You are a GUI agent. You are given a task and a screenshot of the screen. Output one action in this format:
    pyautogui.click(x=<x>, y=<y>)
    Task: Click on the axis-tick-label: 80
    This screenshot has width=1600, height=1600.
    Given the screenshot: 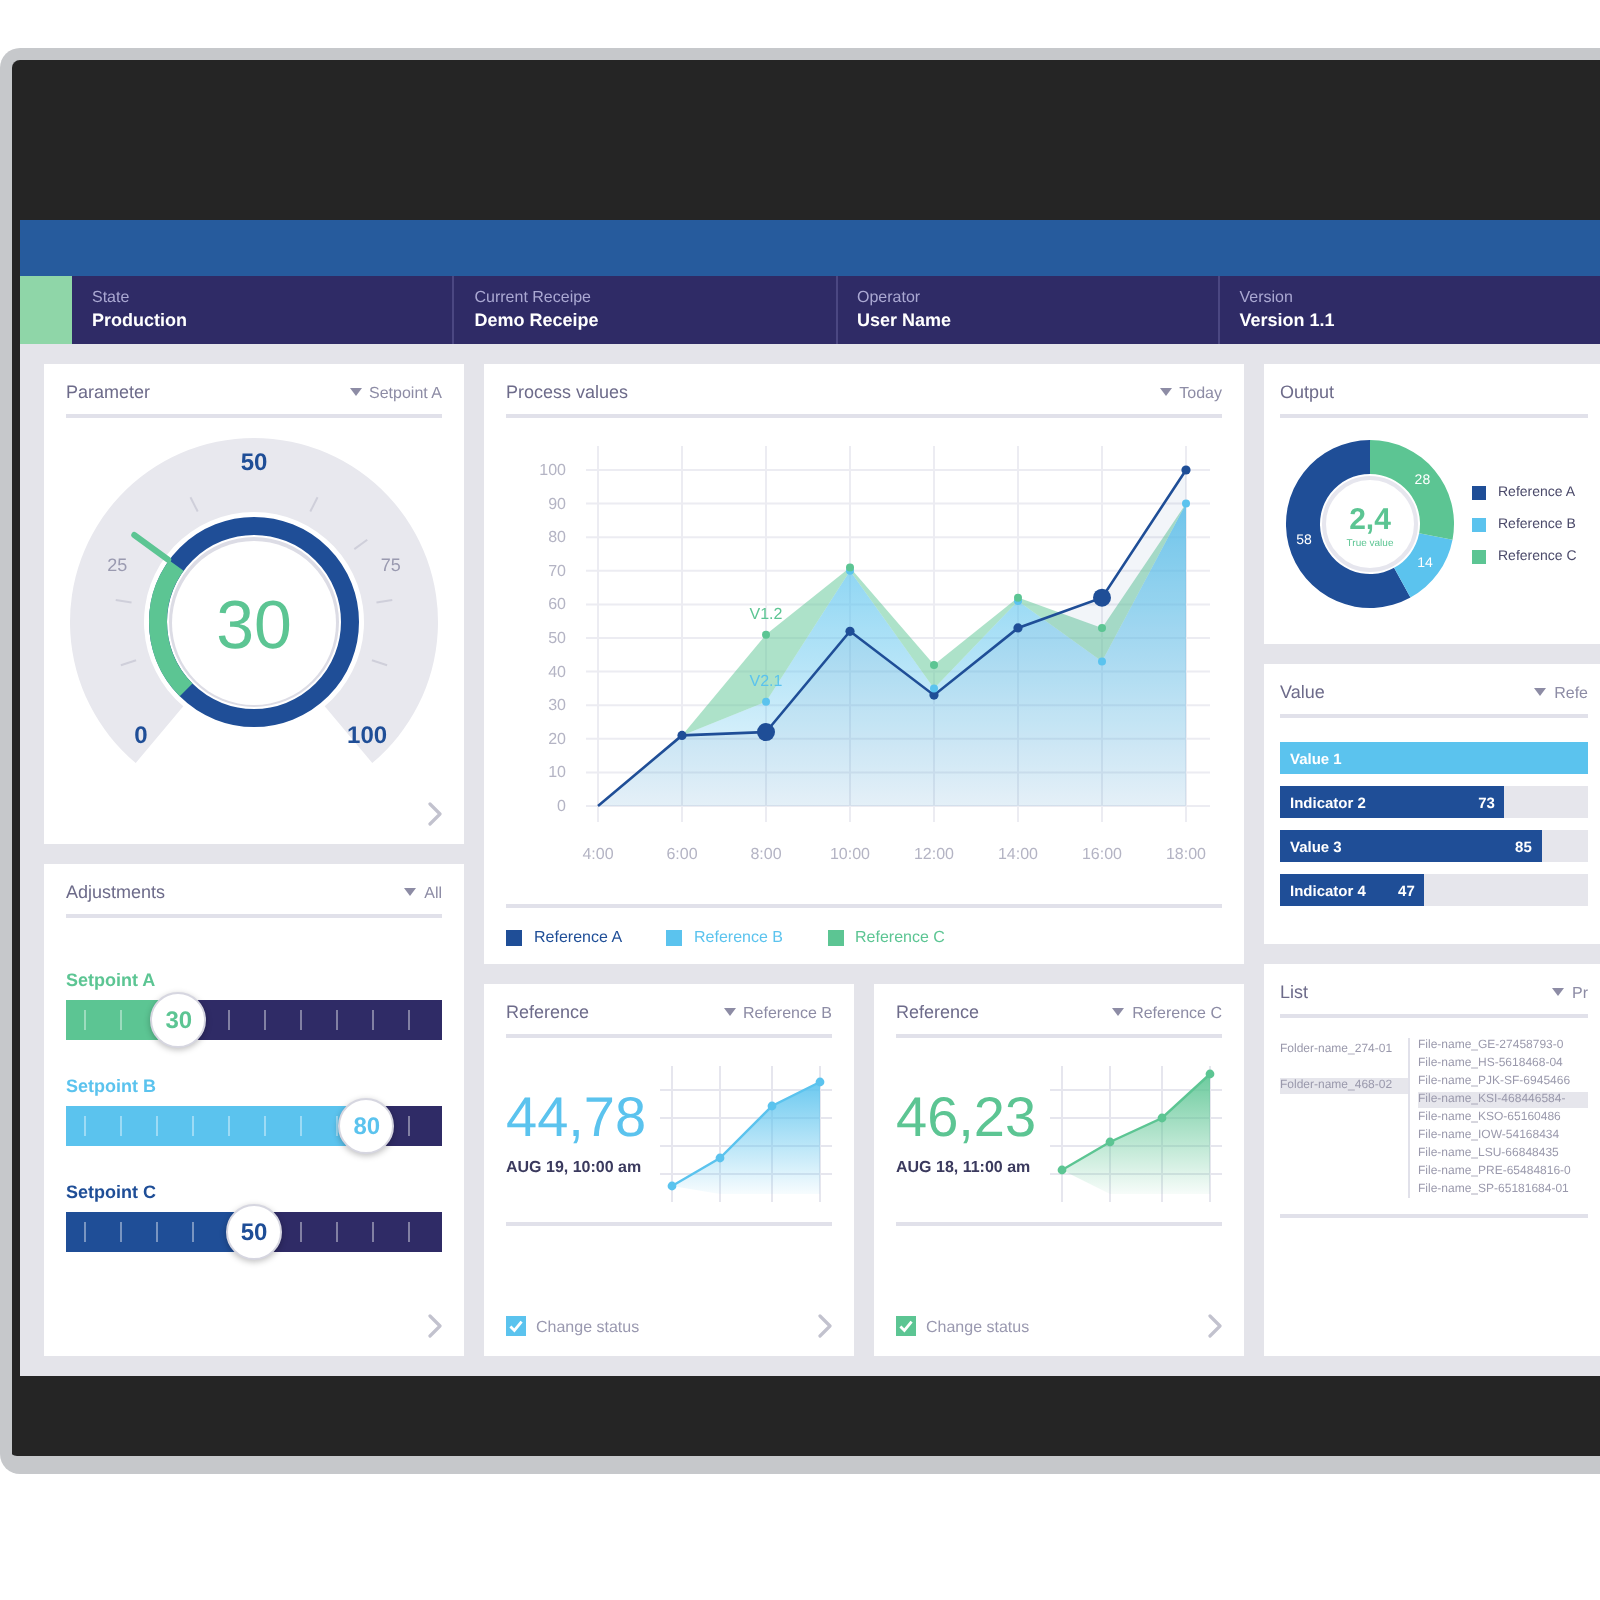 What is the action you would take?
    pyautogui.click(x=557, y=537)
    